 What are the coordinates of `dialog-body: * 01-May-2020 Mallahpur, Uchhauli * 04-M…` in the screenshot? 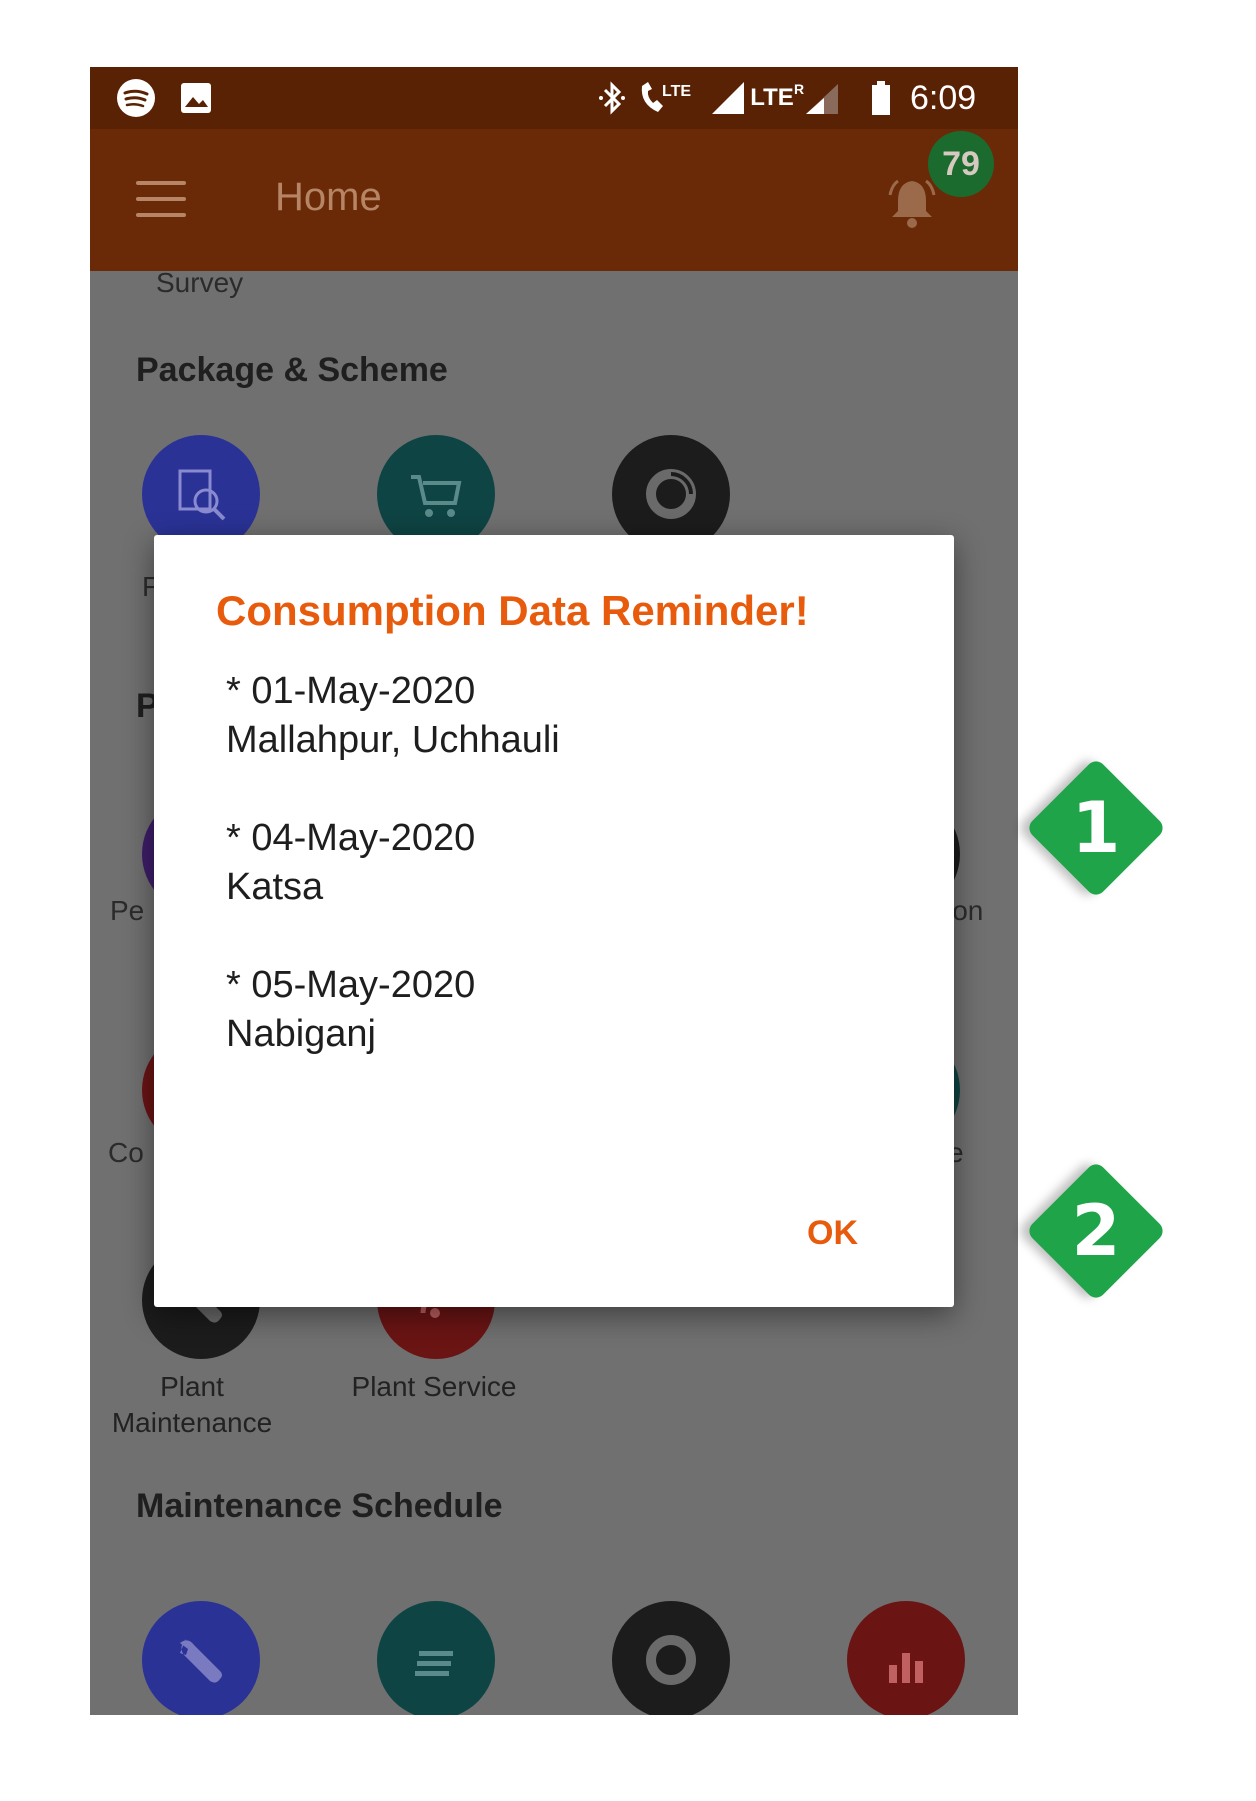 It's located at (556, 887).